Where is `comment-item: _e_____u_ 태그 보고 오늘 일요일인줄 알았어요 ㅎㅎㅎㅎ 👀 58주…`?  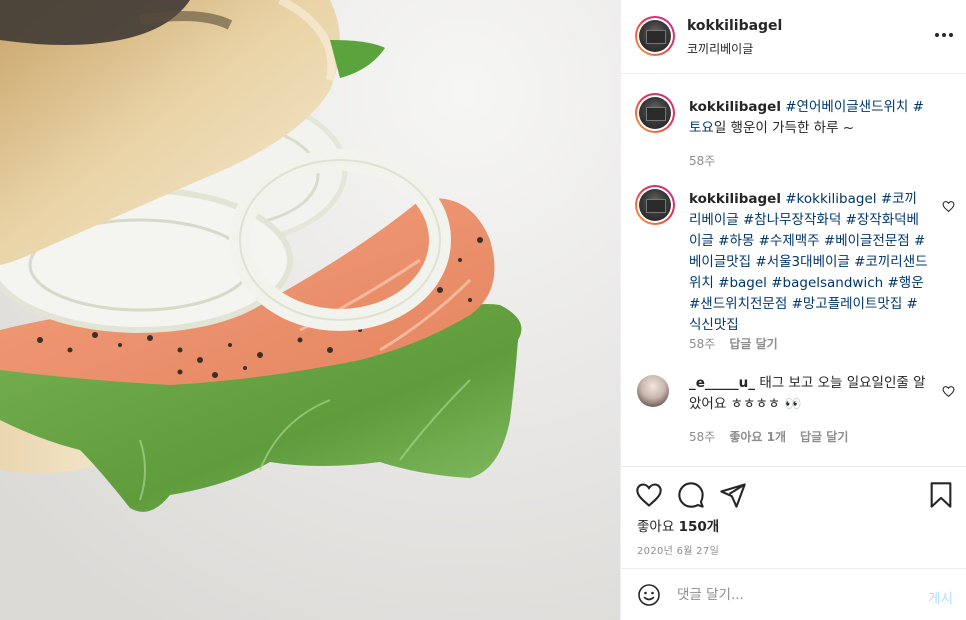
comment-item: _e_____u_ 태그 보고 오늘 일요일인줄 알았어요 ㅎㅎㅎㅎ 👀 58주… is located at coordinates (793, 413).